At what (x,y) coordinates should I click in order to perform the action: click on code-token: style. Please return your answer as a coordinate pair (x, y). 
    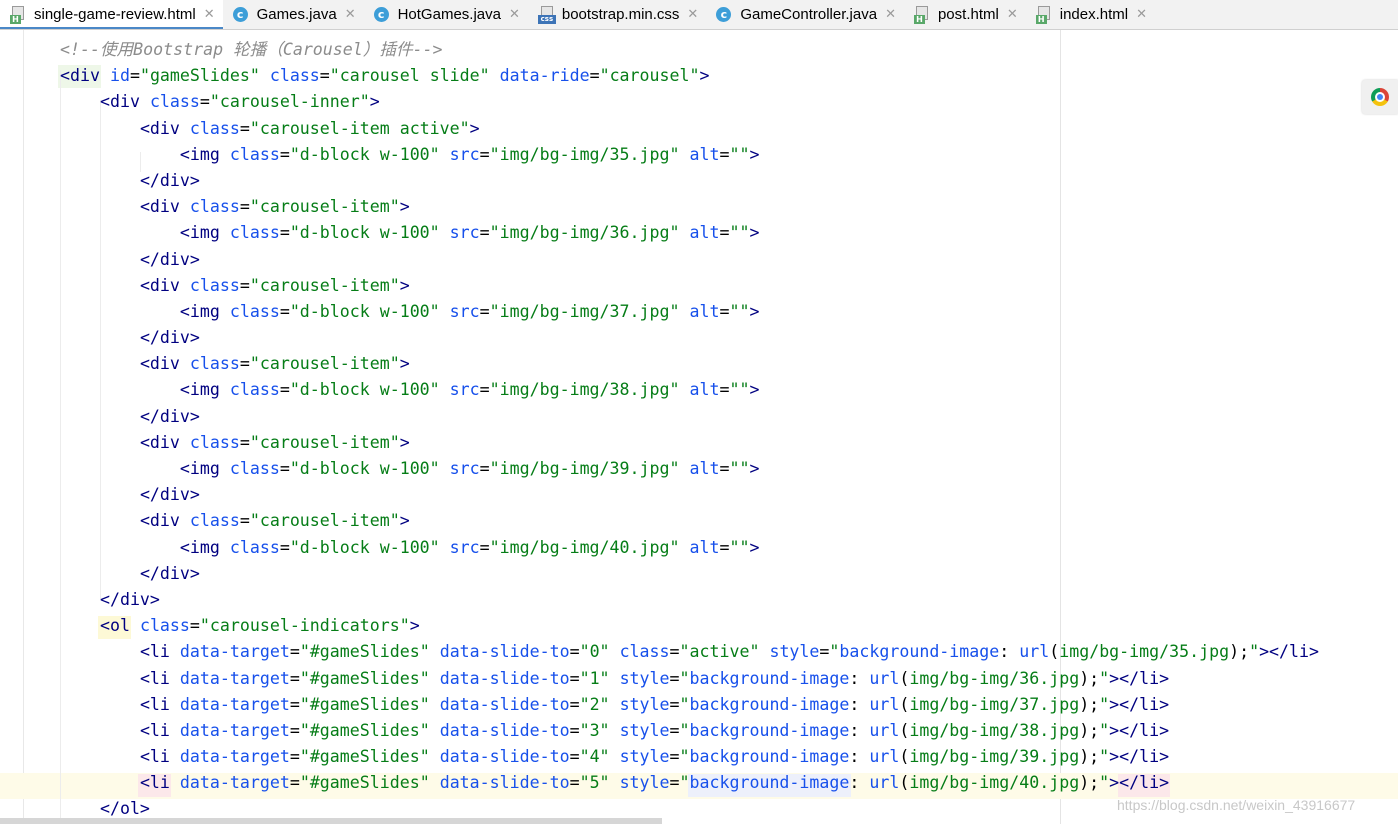
    Looking at the image, I should click on (644, 730).